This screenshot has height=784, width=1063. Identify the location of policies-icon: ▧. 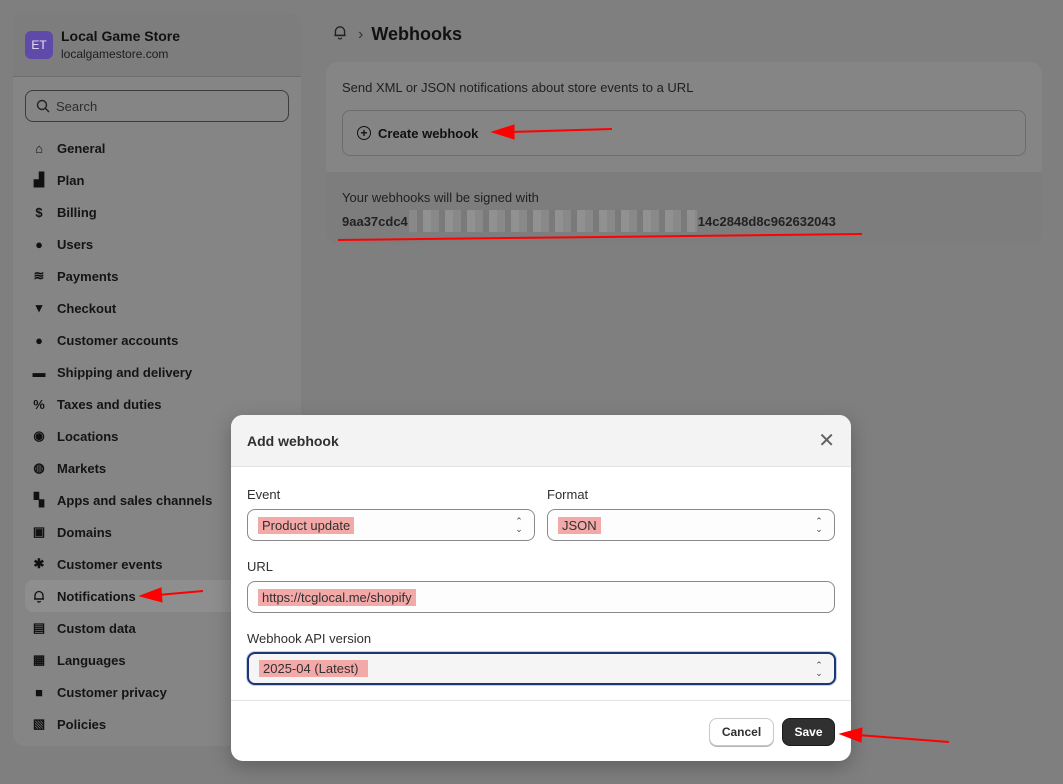
(39, 723).